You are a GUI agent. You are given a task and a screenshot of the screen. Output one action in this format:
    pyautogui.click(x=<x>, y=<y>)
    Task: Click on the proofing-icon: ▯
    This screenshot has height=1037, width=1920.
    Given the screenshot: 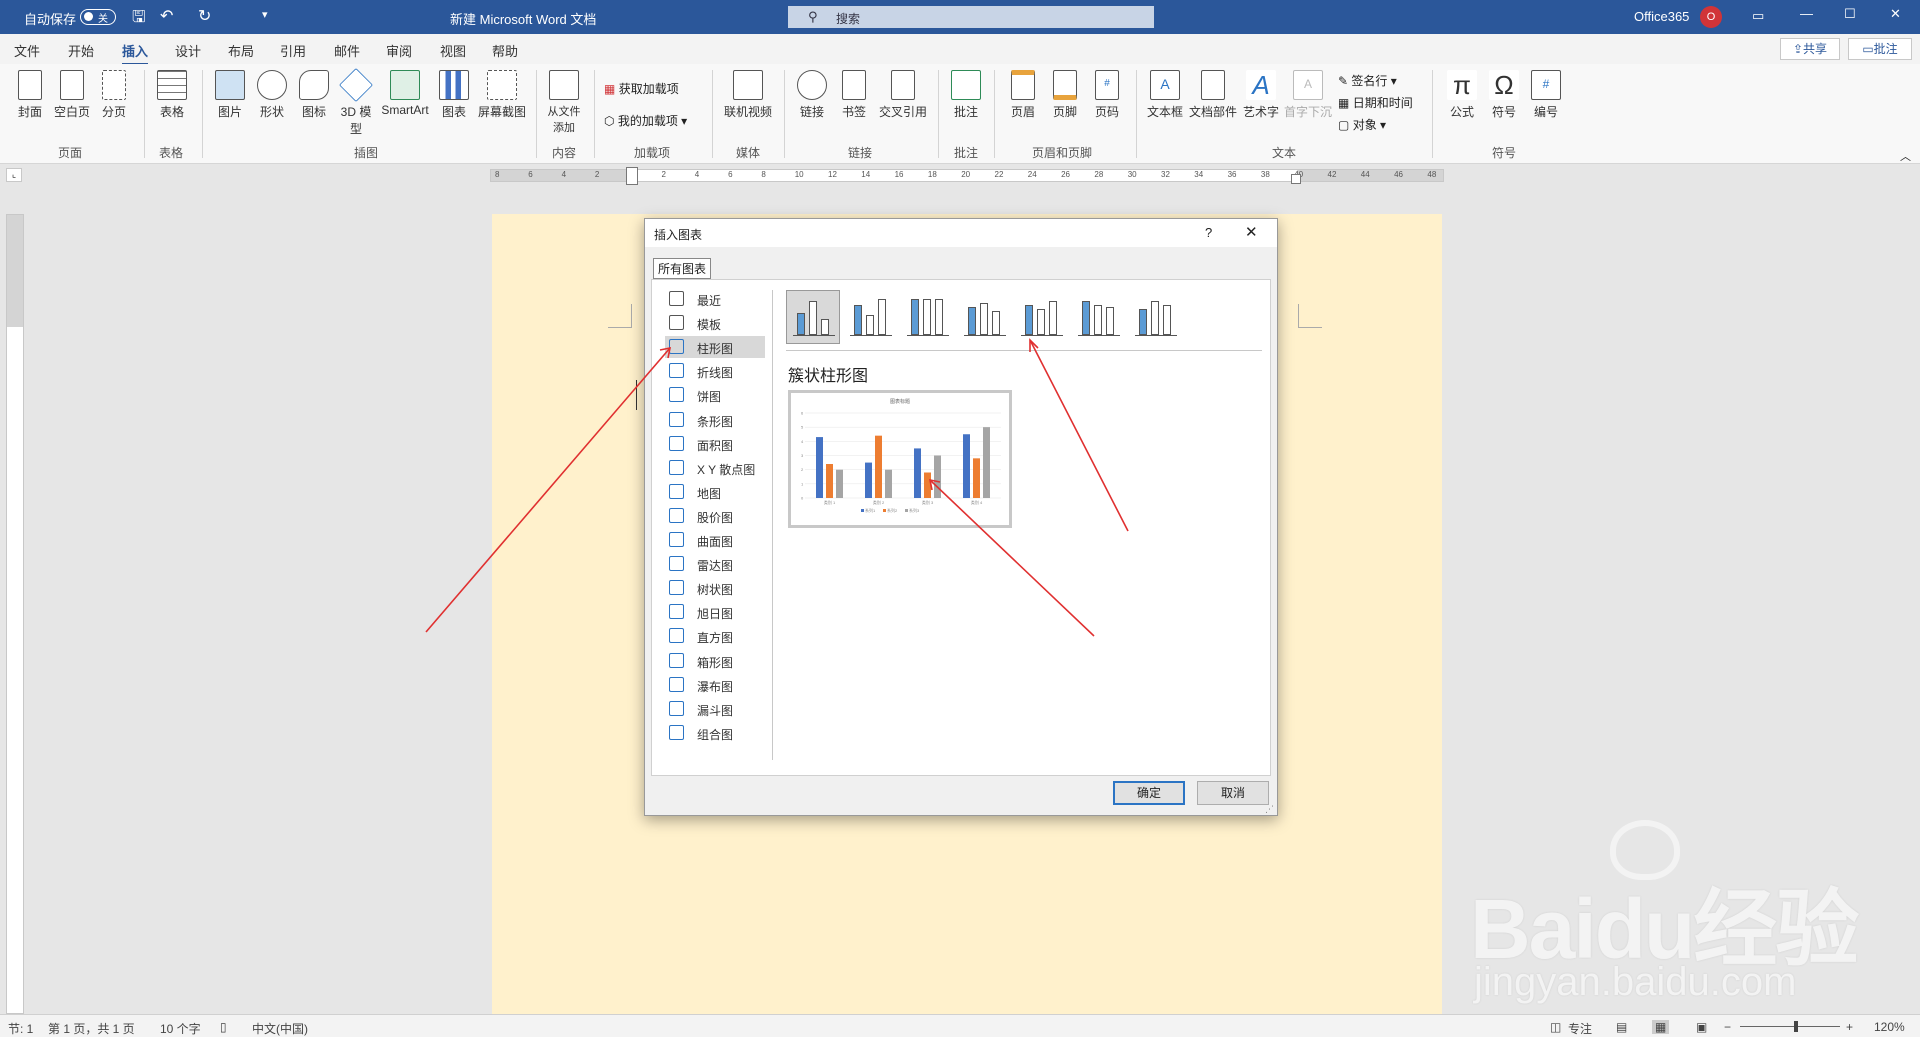 What is the action you would take?
    pyautogui.click(x=223, y=1027)
    